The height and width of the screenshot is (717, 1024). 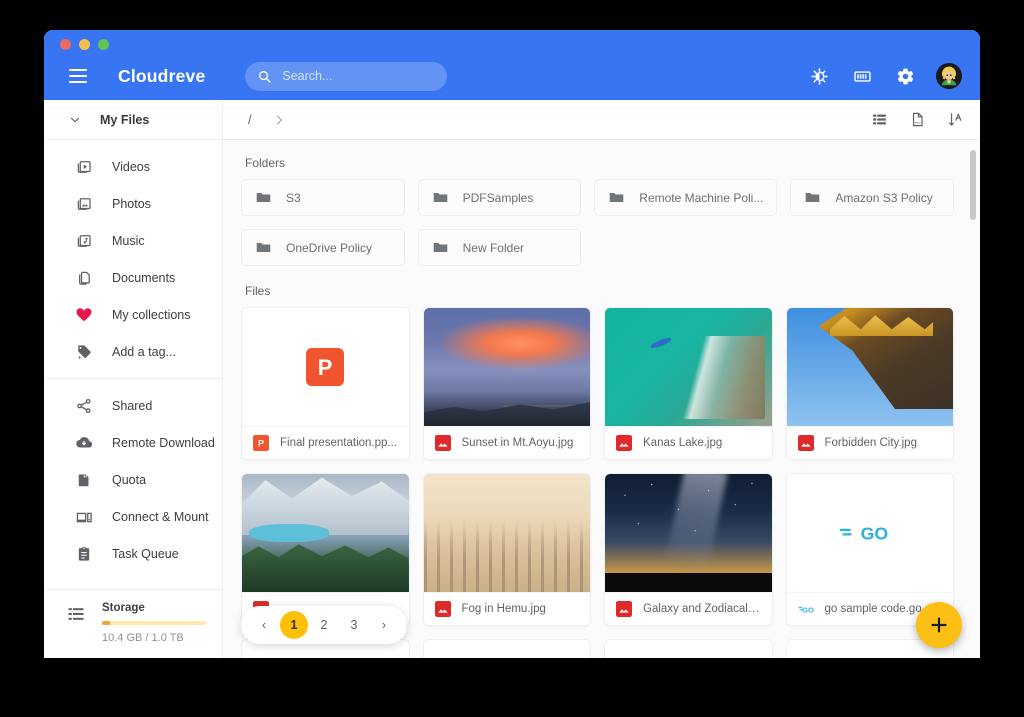 I want to click on file-thumbnail: GO, so click(x=869, y=533).